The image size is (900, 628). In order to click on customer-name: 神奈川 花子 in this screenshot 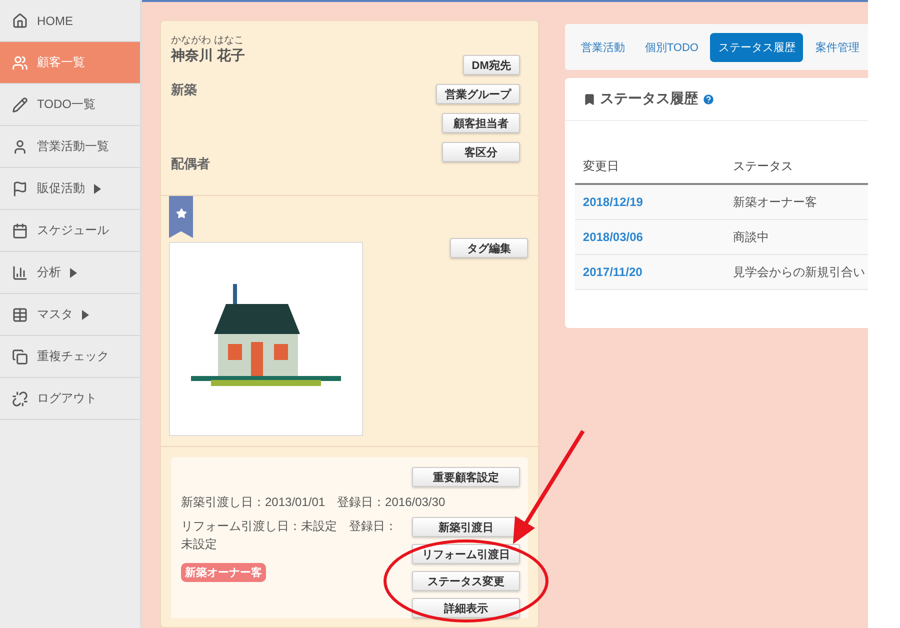, I will do `click(208, 56)`.